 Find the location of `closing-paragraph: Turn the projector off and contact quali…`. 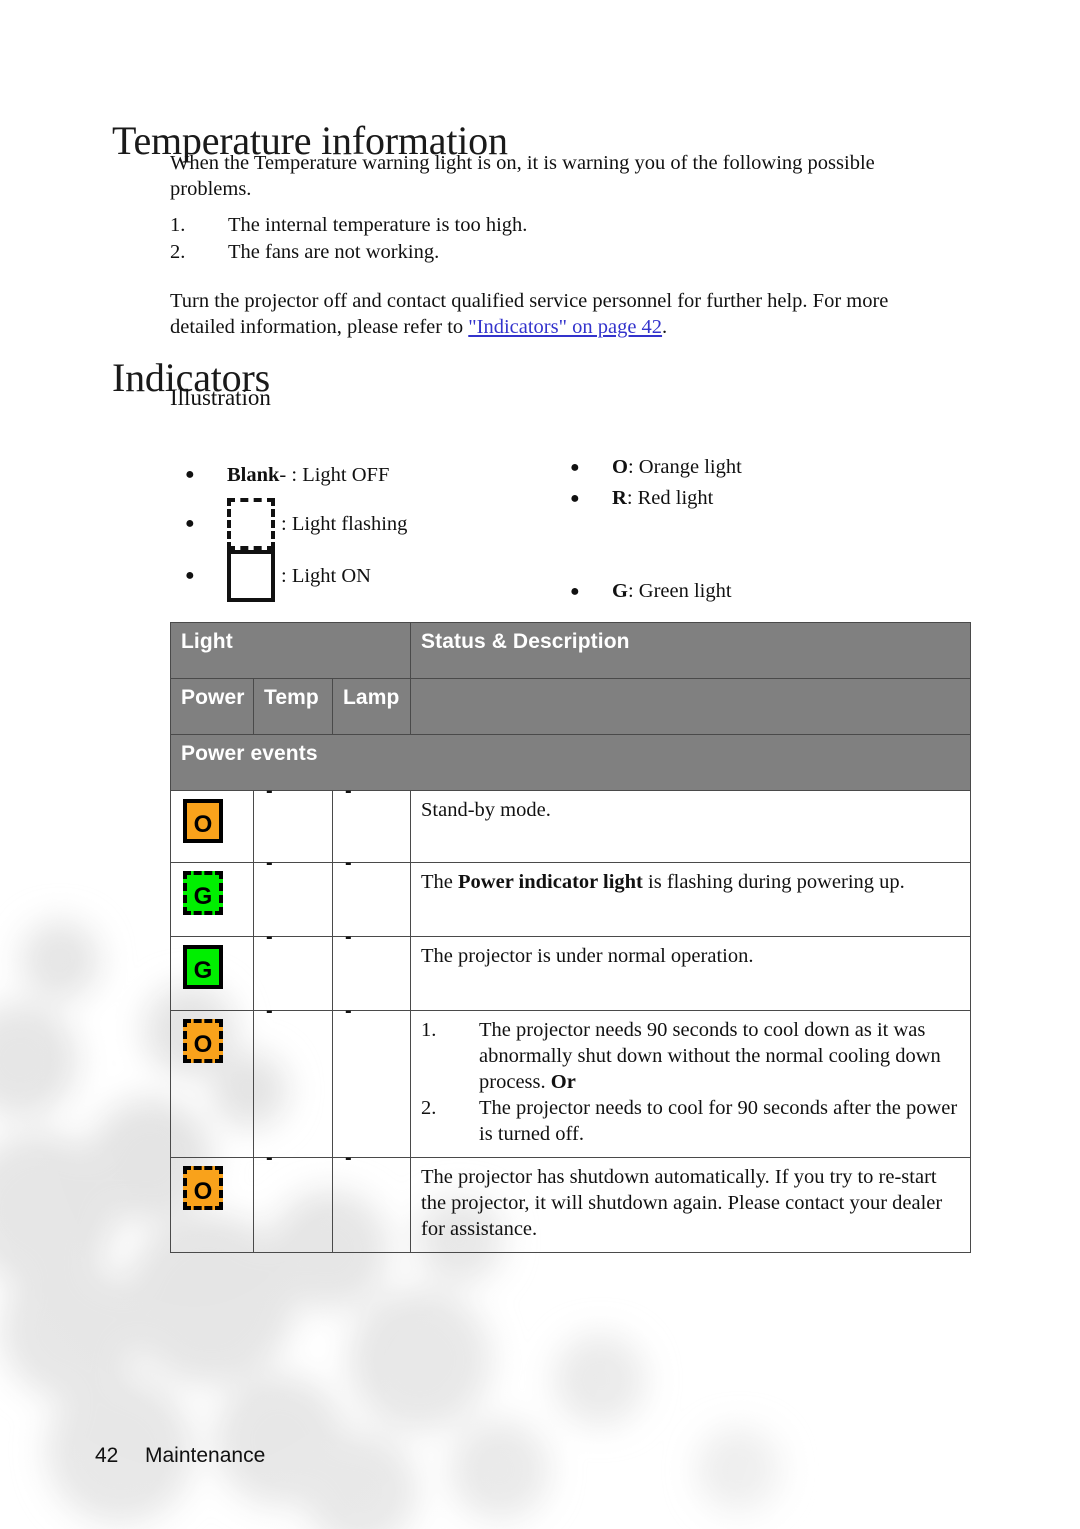

closing-paragraph: Turn the projector off and contact quali… is located at coordinates (550, 314).